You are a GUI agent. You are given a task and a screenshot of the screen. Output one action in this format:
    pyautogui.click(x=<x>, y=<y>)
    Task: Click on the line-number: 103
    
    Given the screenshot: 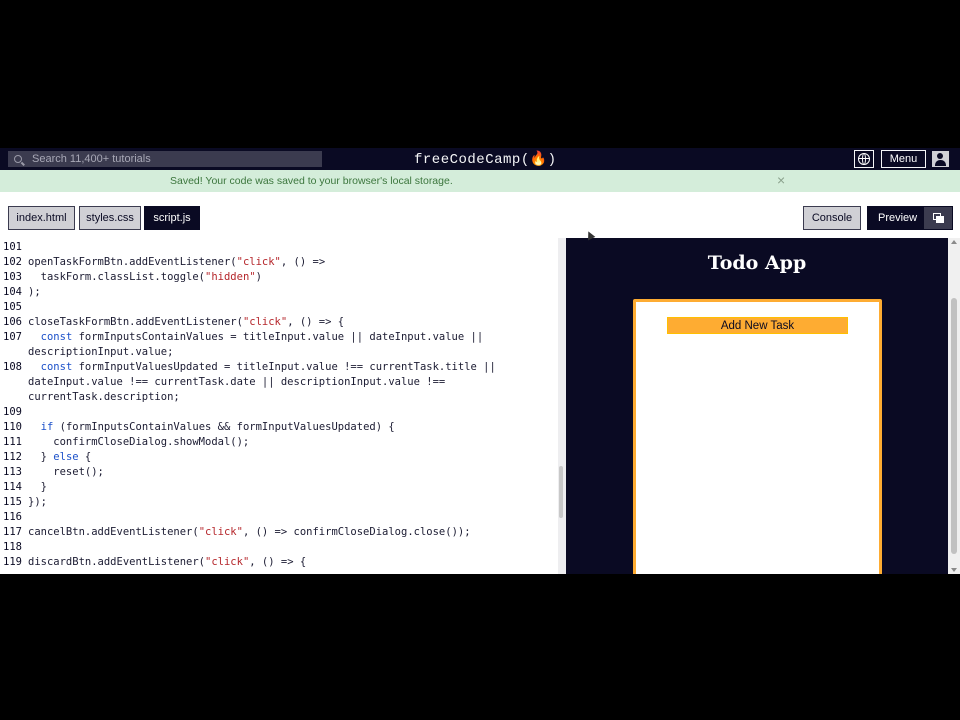 What is the action you would take?
    pyautogui.click(x=12, y=277)
    